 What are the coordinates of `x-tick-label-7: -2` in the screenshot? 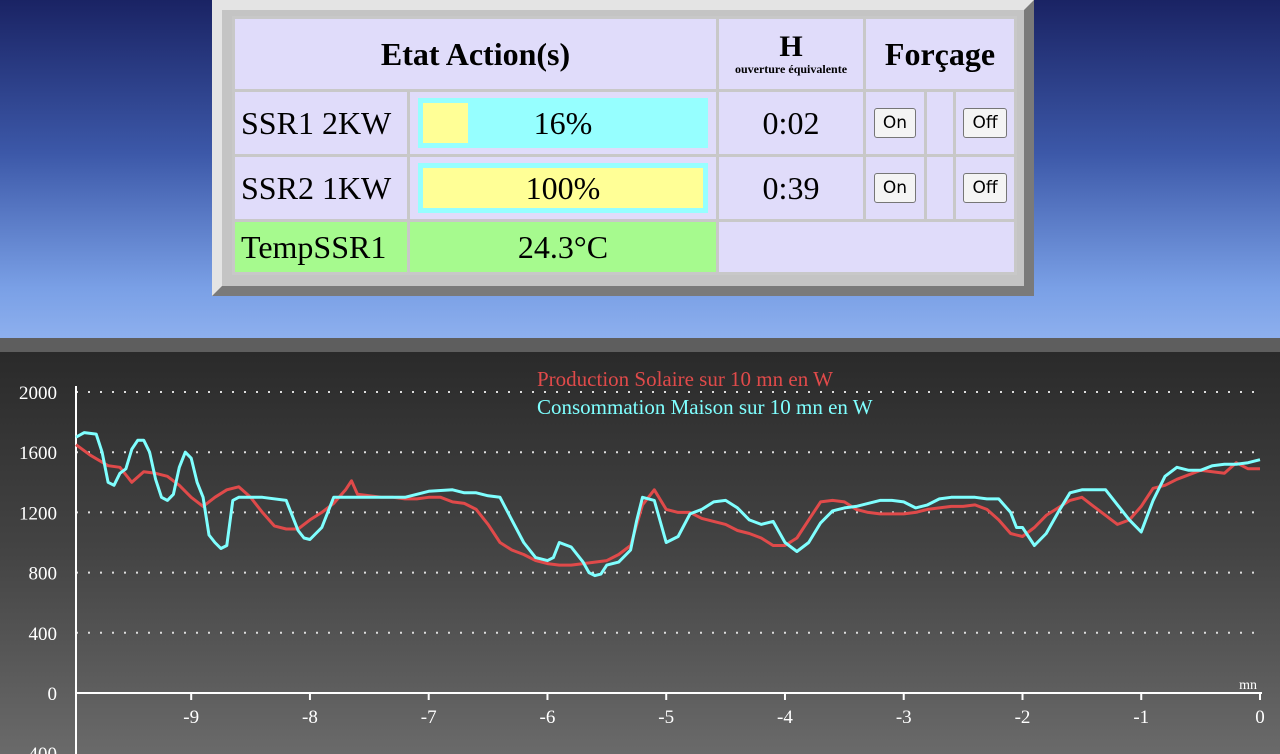 It's located at (1023, 717).